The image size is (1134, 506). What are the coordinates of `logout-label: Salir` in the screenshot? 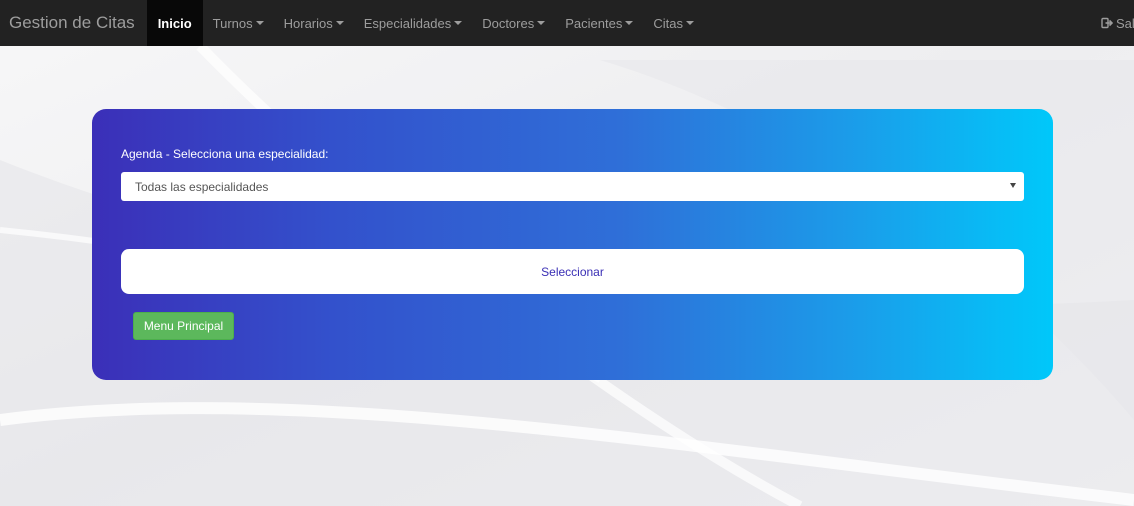 It's located at (1124, 23).